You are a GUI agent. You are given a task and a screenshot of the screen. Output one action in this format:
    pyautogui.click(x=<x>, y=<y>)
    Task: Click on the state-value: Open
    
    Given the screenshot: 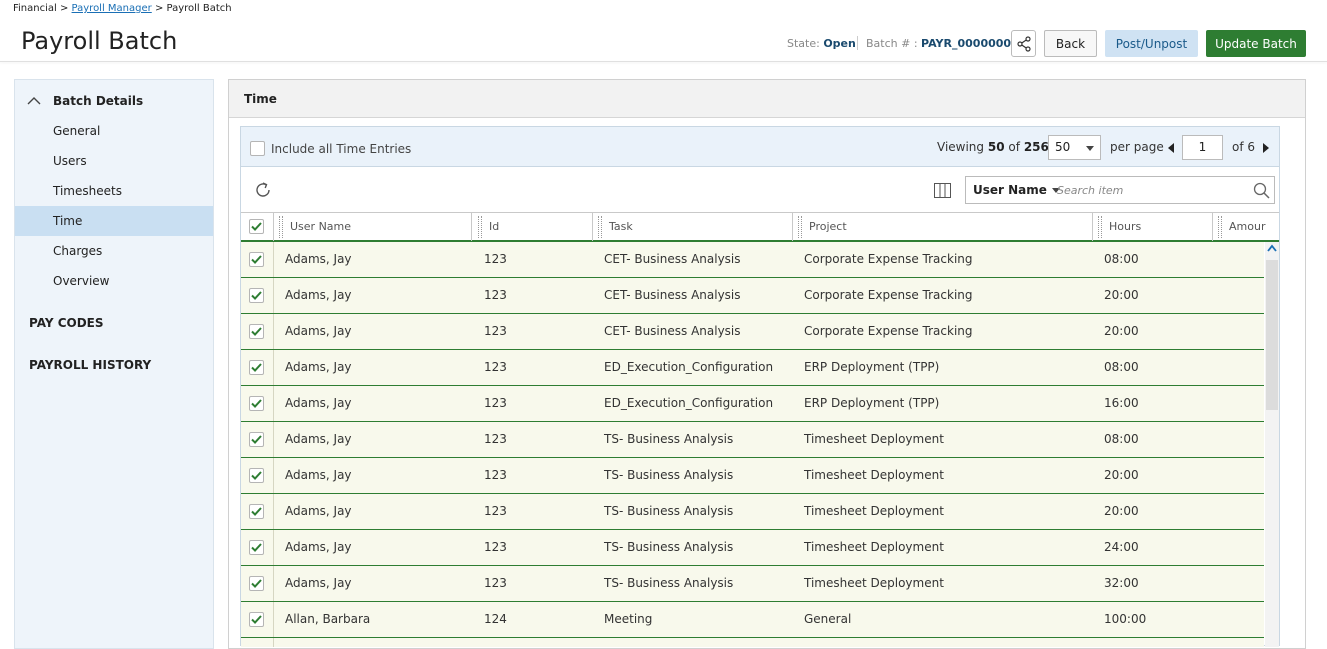 What is the action you would take?
    pyautogui.click(x=839, y=43)
    